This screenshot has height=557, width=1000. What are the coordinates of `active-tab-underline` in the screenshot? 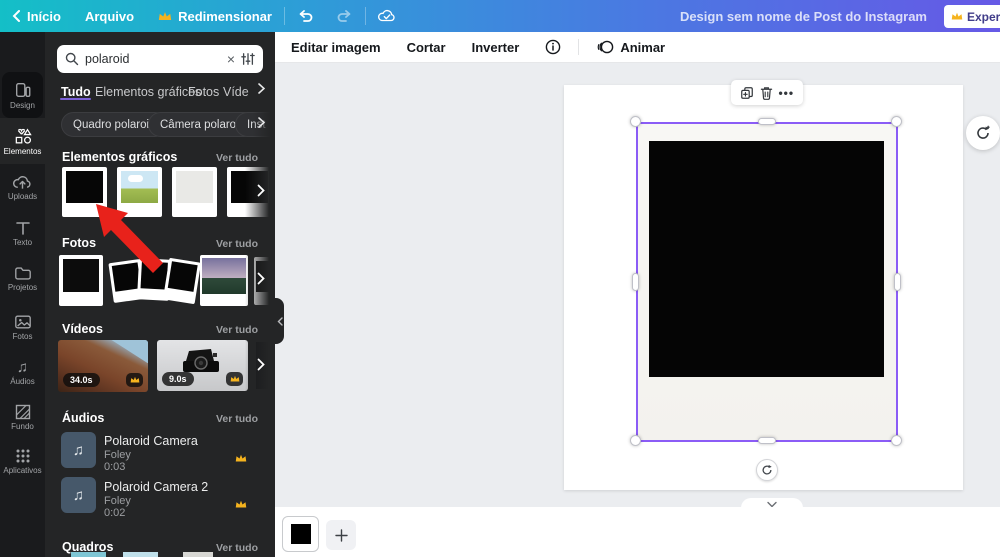 It's located at (75, 99).